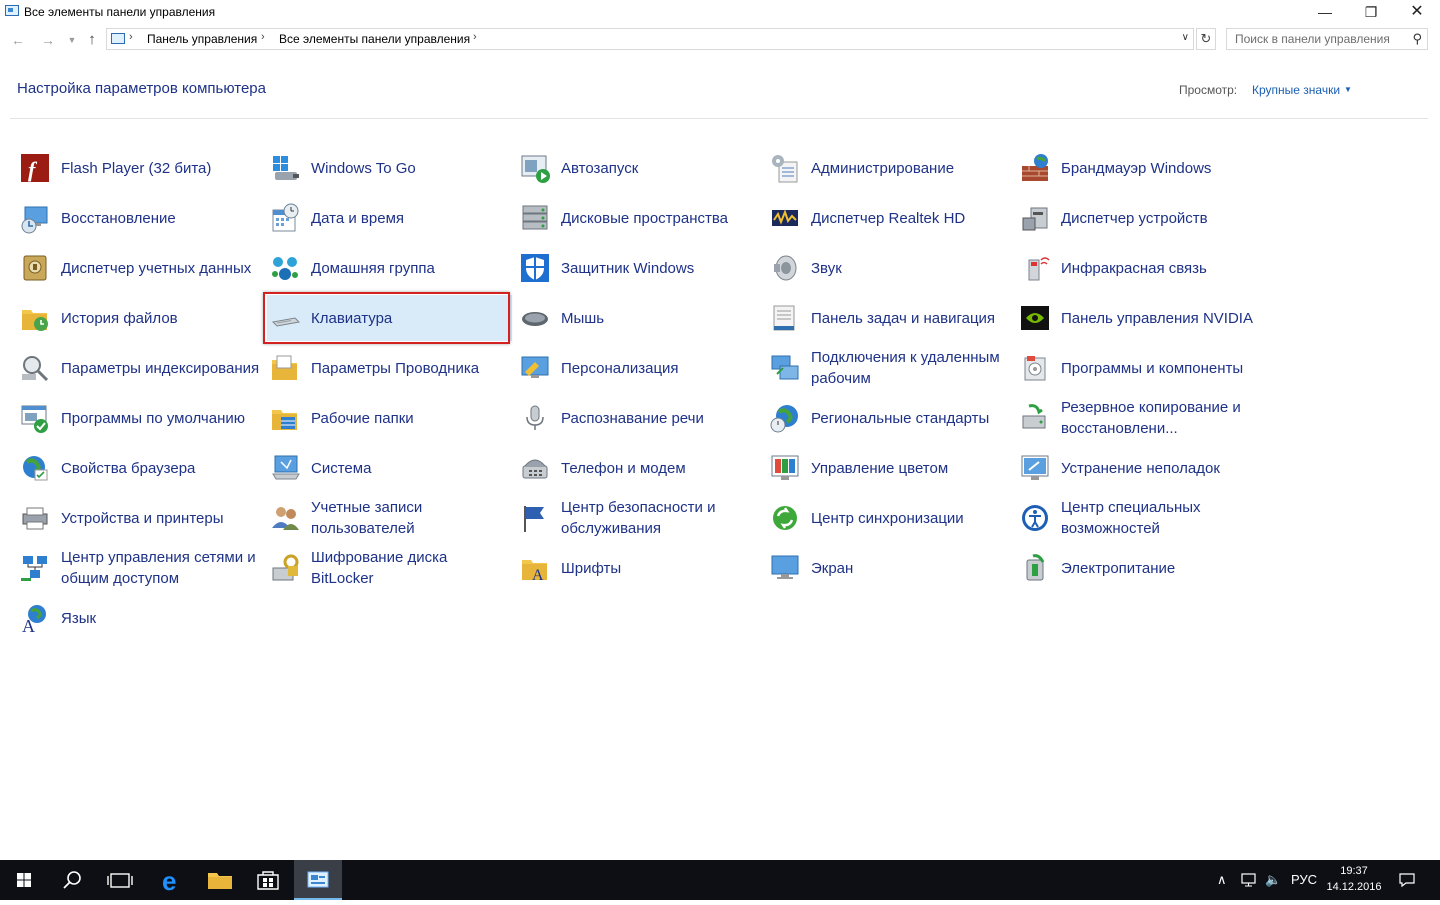  I want to click on control-panel-item-label: Система, so click(411, 468).